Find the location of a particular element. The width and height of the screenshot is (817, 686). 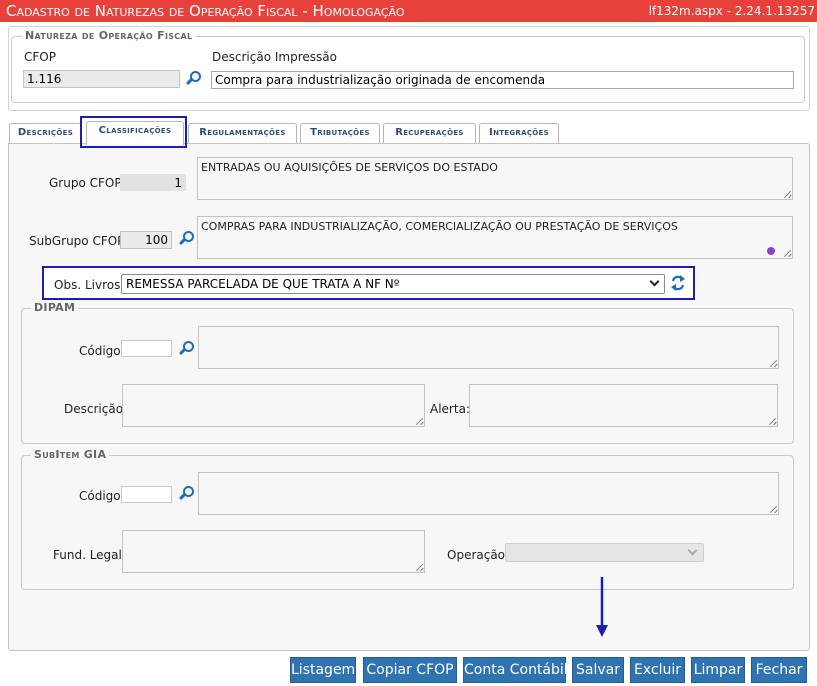

subgrupo-cfop-input: 100 is located at coordinates (146, 240).